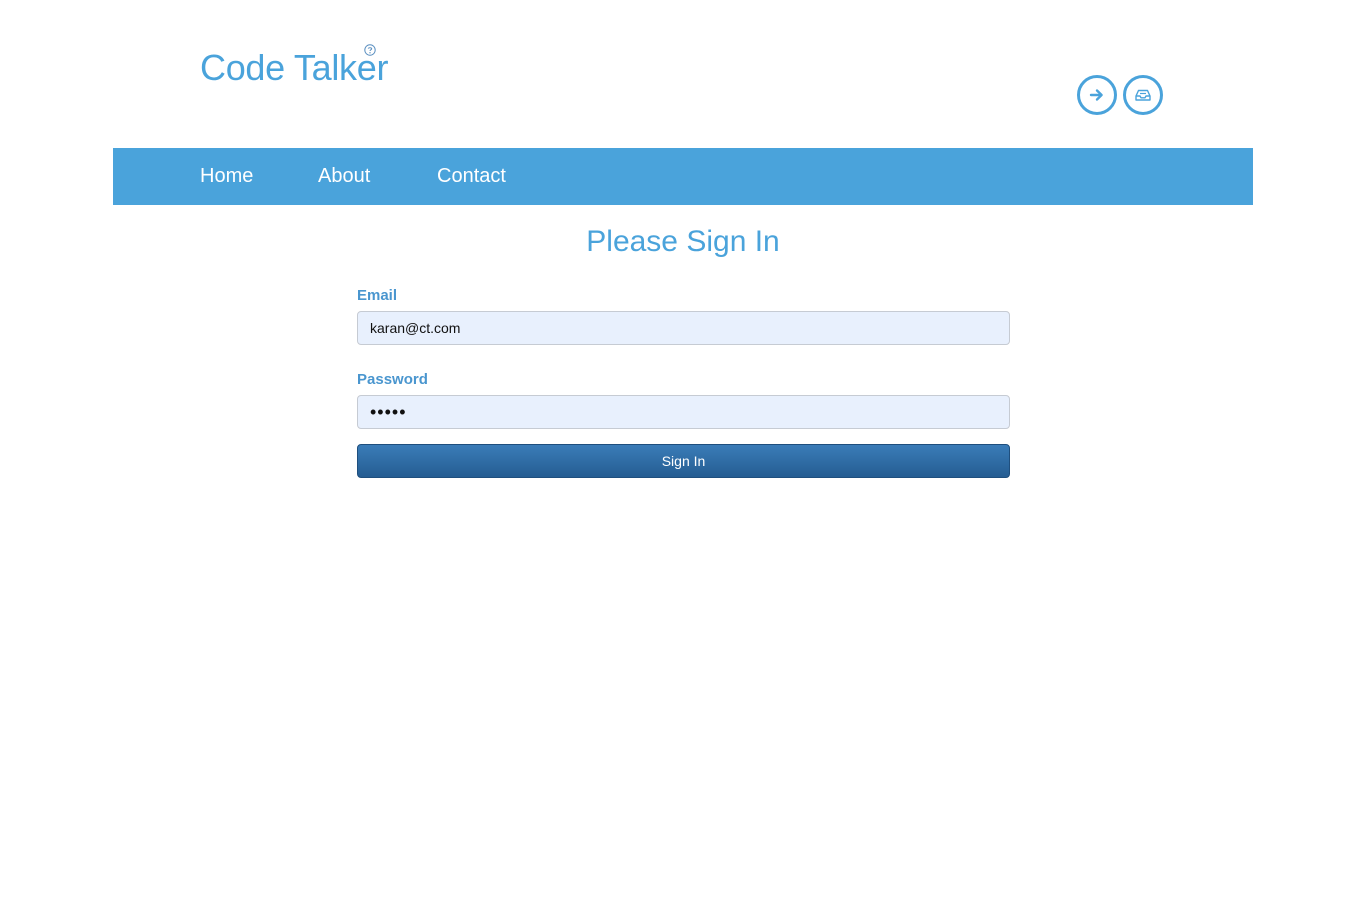  Describe the element at coordinates (683, 176) in the screenshot. I see `main-navbar: Home About Contact` at that location.